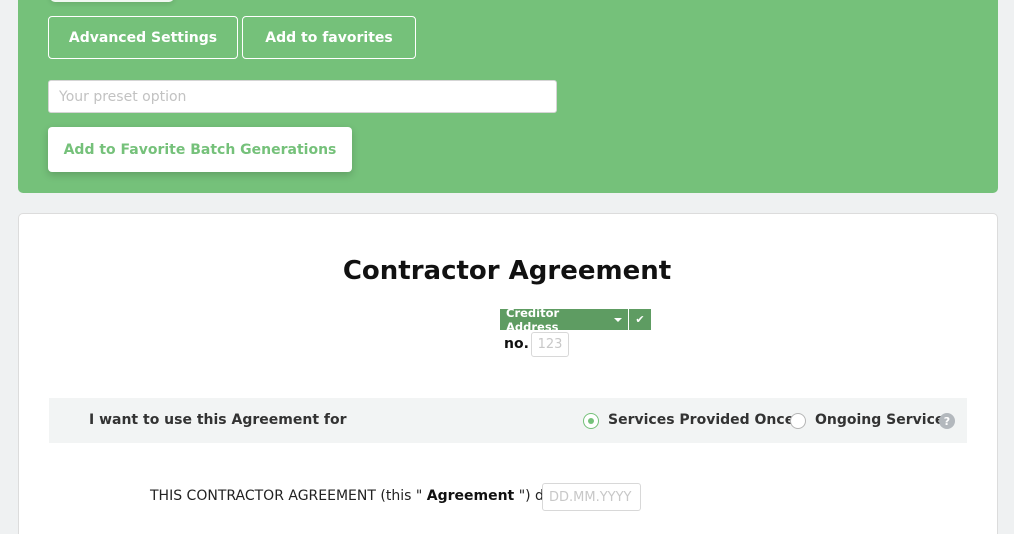 The height and width of the screenshot is (534, 1014). What do you see at coordinates (516, 344) in the screenshot?
I see `number-label: no.` at bounding box center [516, 344].